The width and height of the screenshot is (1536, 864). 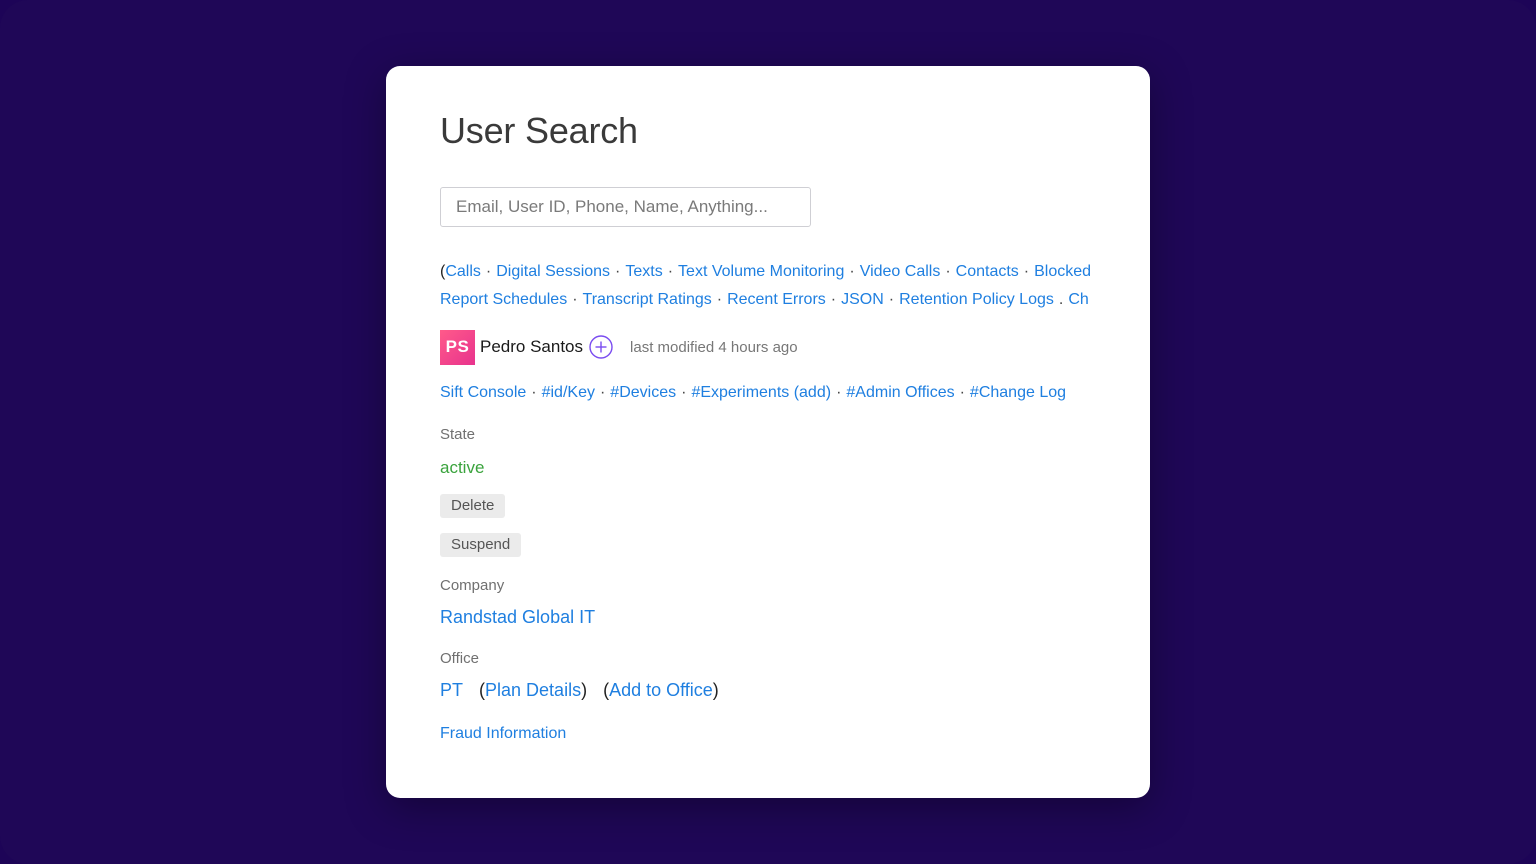 What do you see at coordinates (1078, 299) in the screenshot?
I see `change-log-truncated-link: Ch` at bounding box center [1078, 299].